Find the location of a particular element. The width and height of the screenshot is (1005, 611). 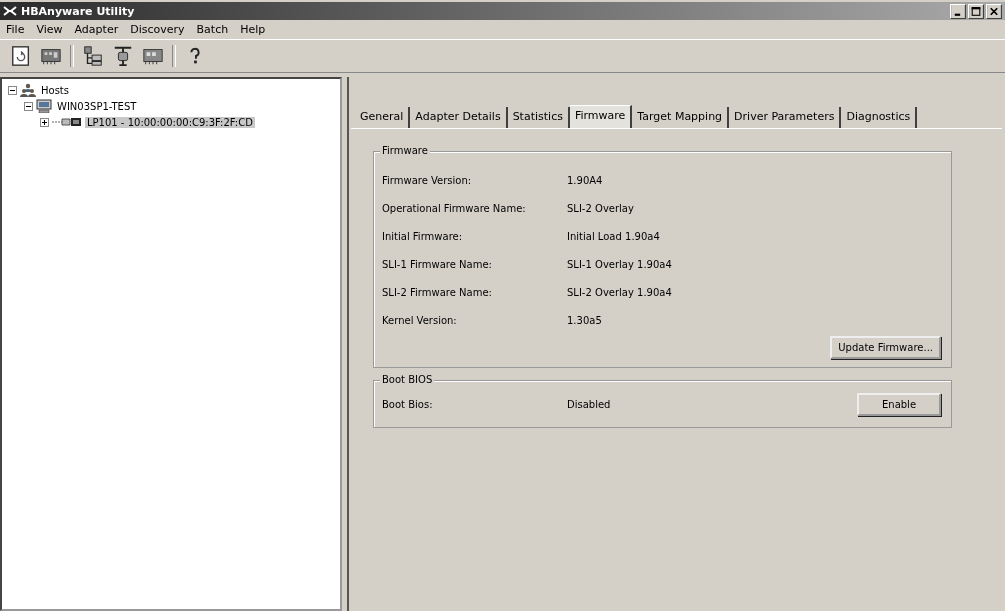

people-group-icon is located at coordinates (28, 90).